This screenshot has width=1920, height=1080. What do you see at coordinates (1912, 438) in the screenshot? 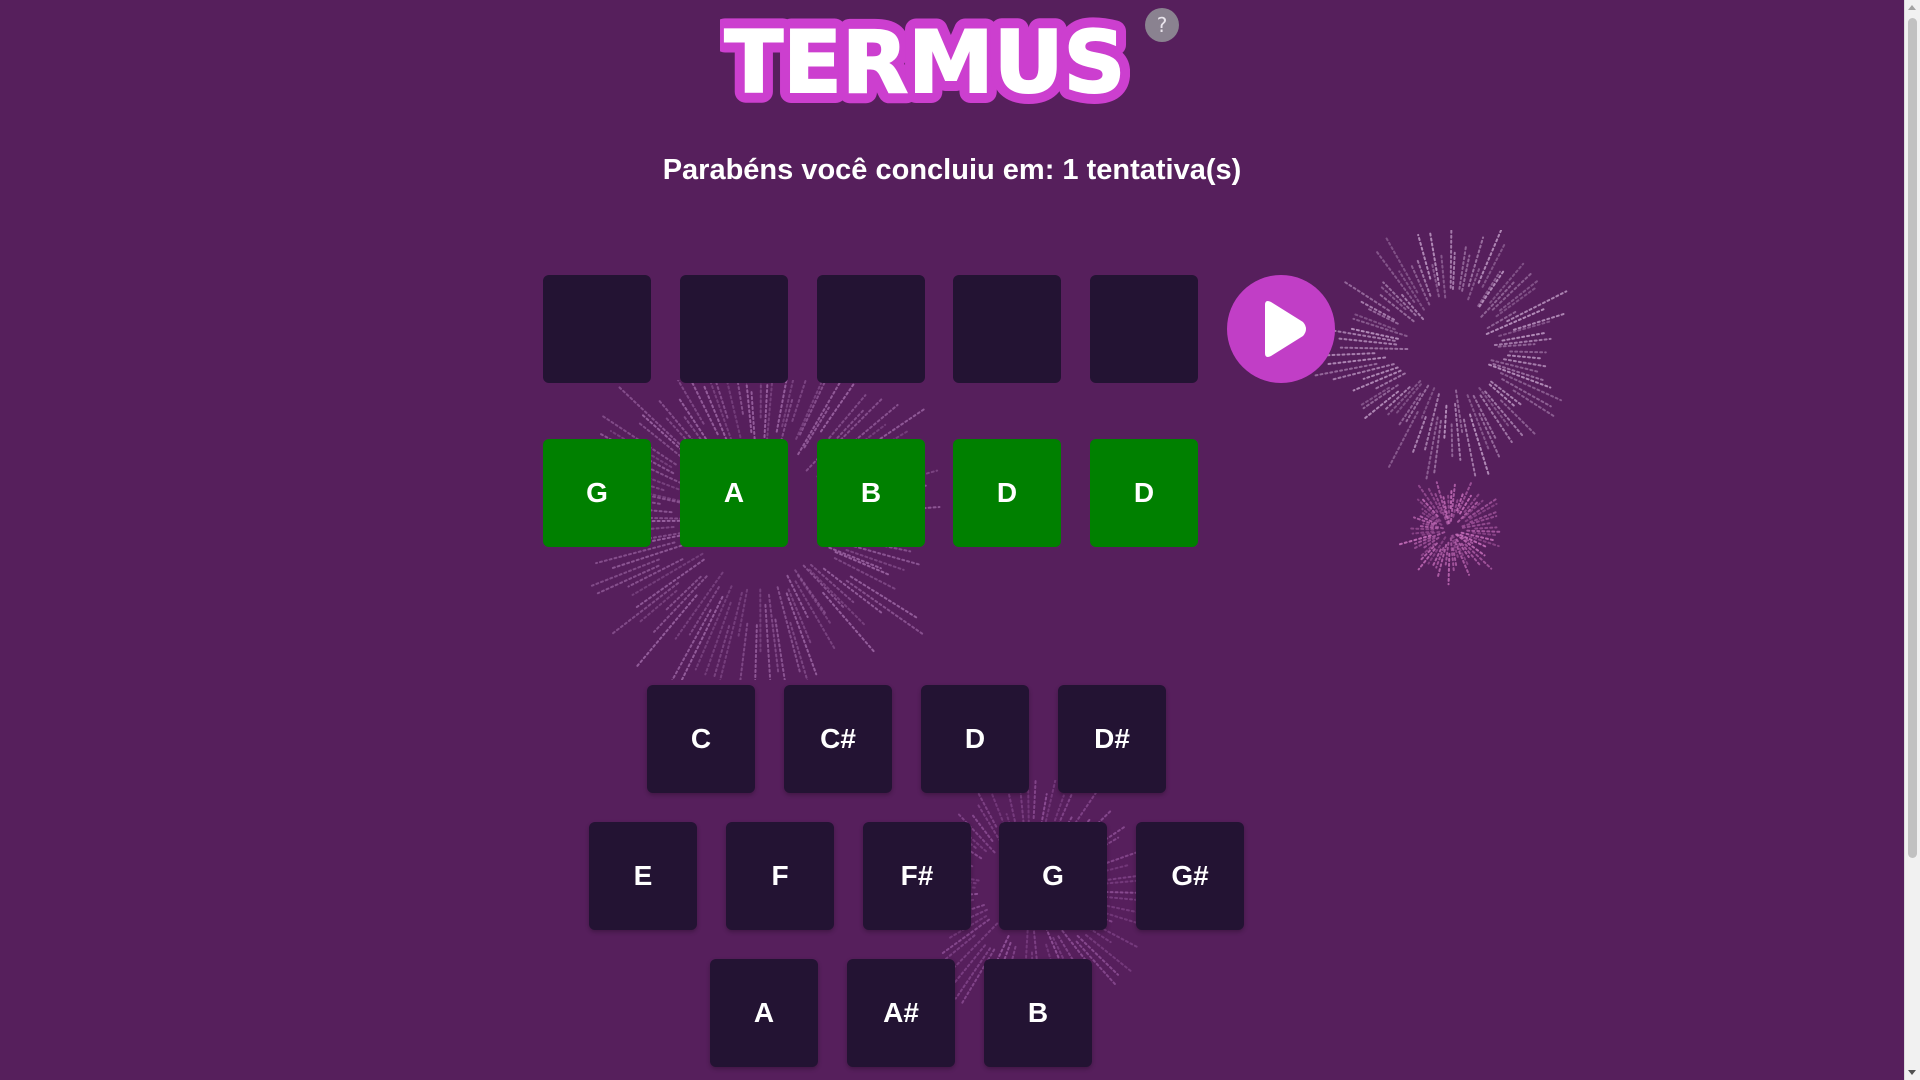
I see `scrollbar-thumb` at bounding box center [1912, 438].